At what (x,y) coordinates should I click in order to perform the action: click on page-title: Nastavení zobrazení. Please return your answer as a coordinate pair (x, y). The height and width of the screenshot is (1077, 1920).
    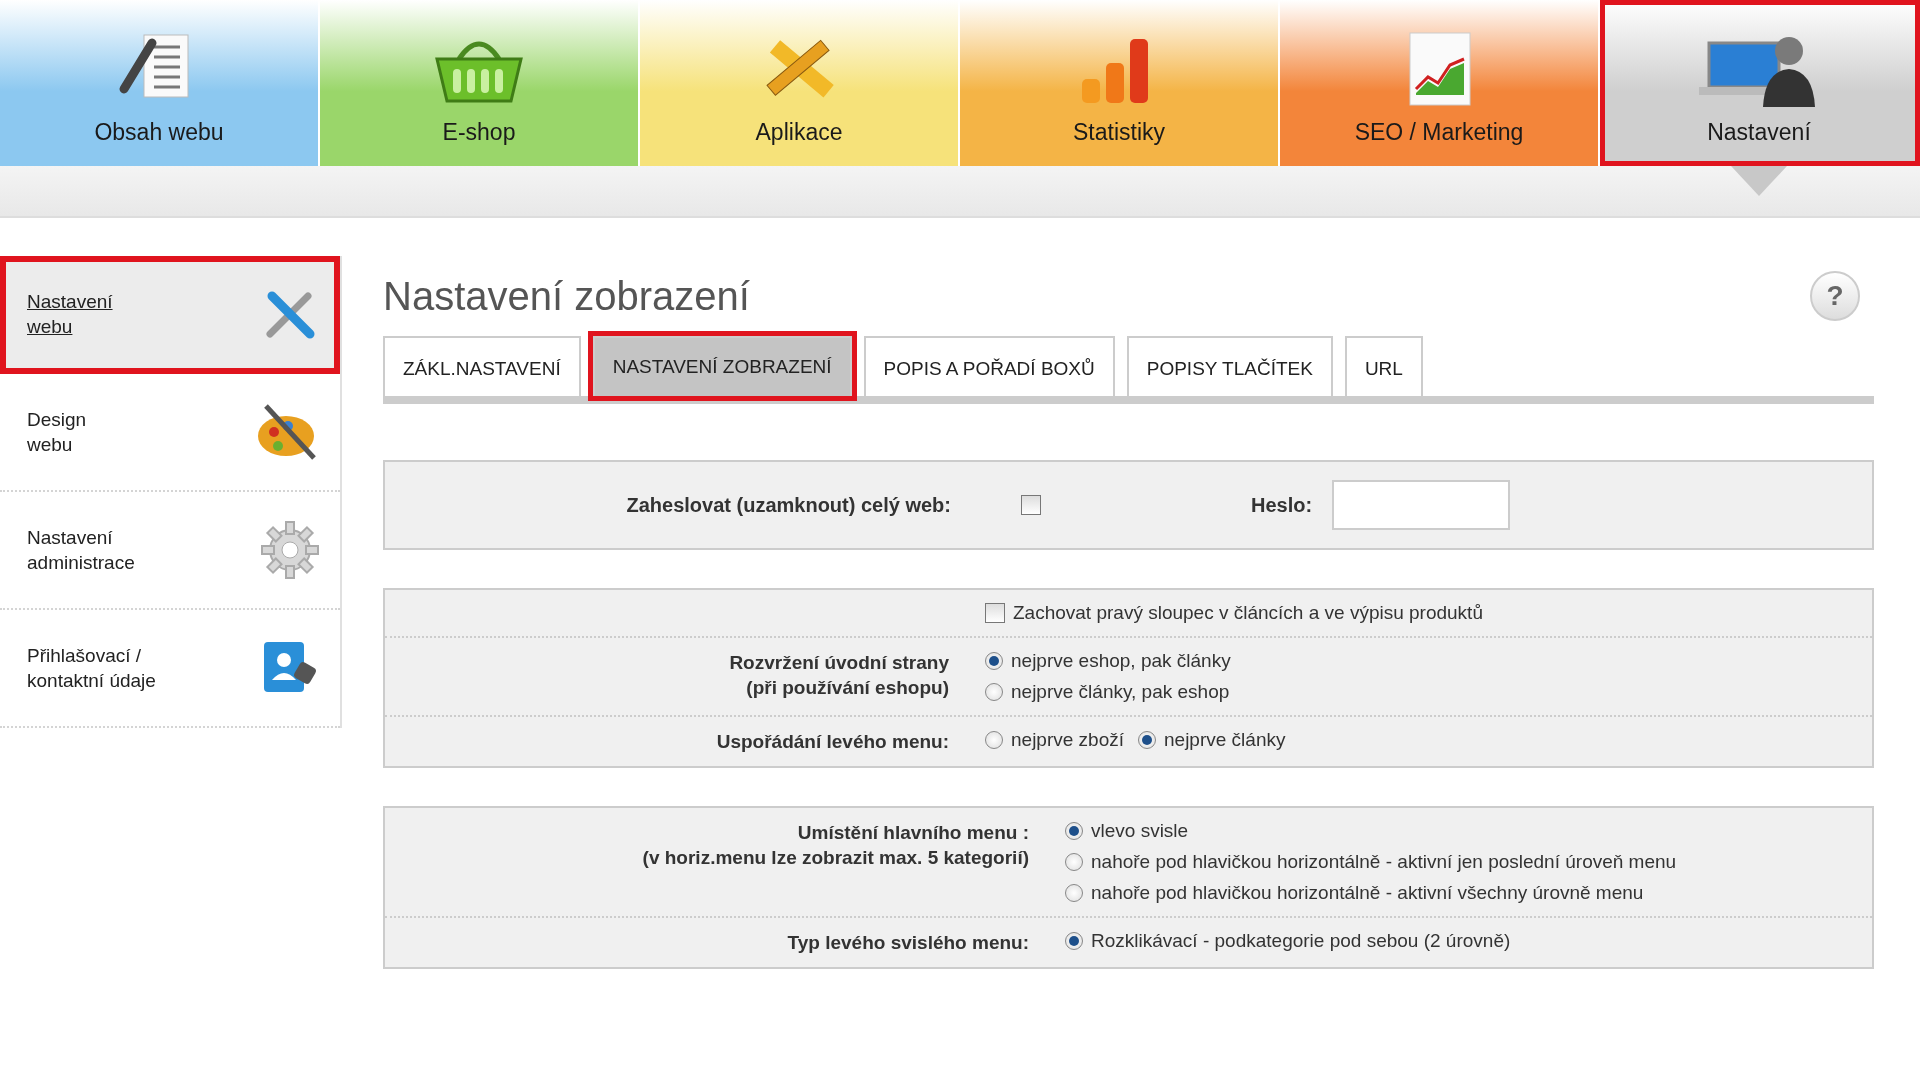
    Looking at the image, I should click on (566, 296).